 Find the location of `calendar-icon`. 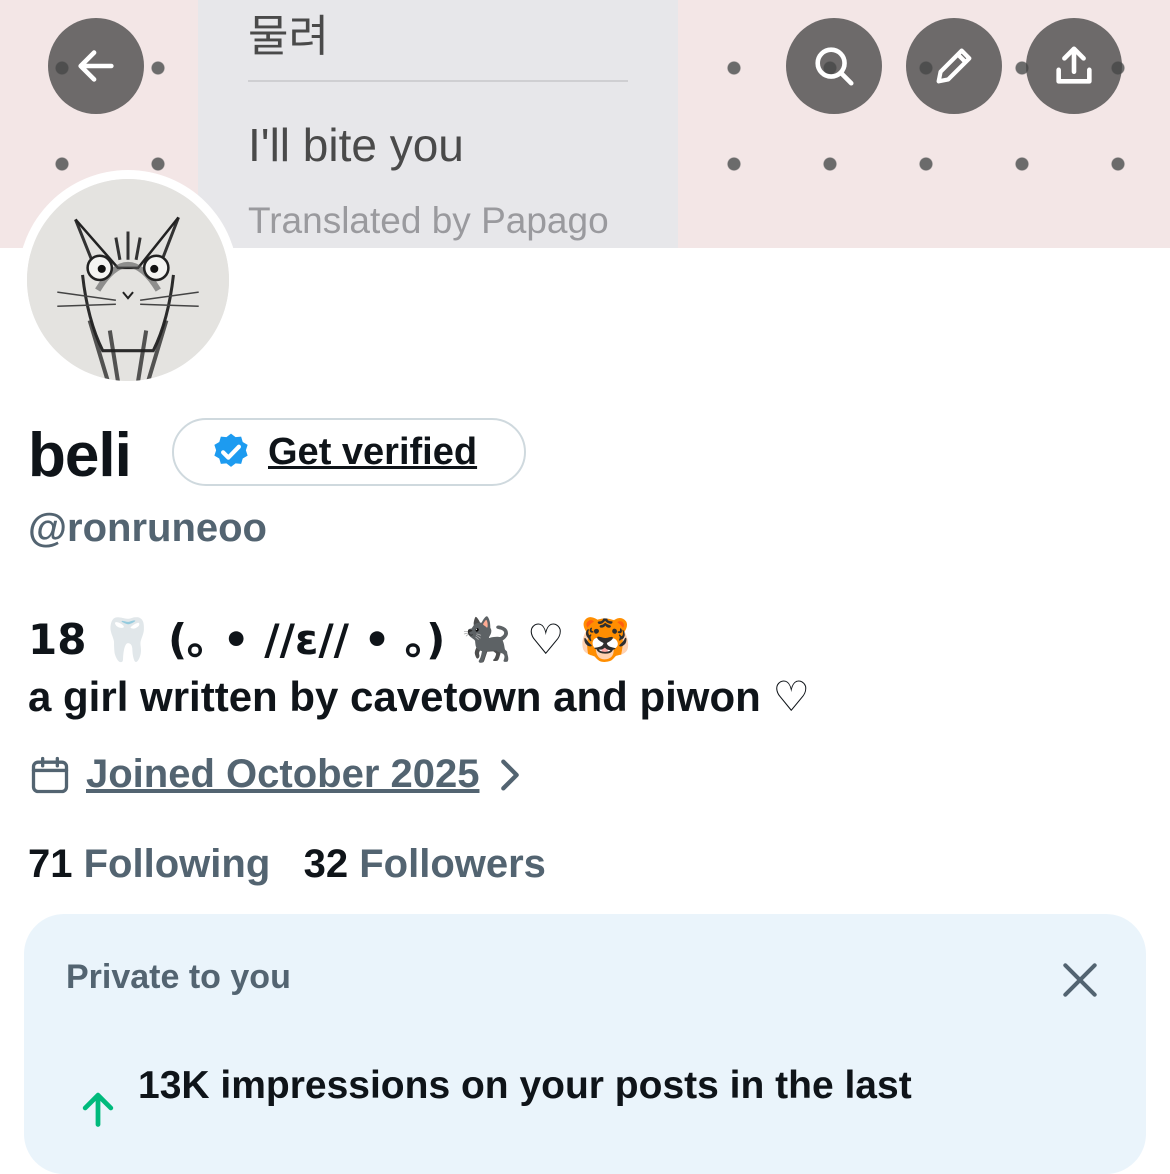

calendar-icon is located at coordinates (50, 774).